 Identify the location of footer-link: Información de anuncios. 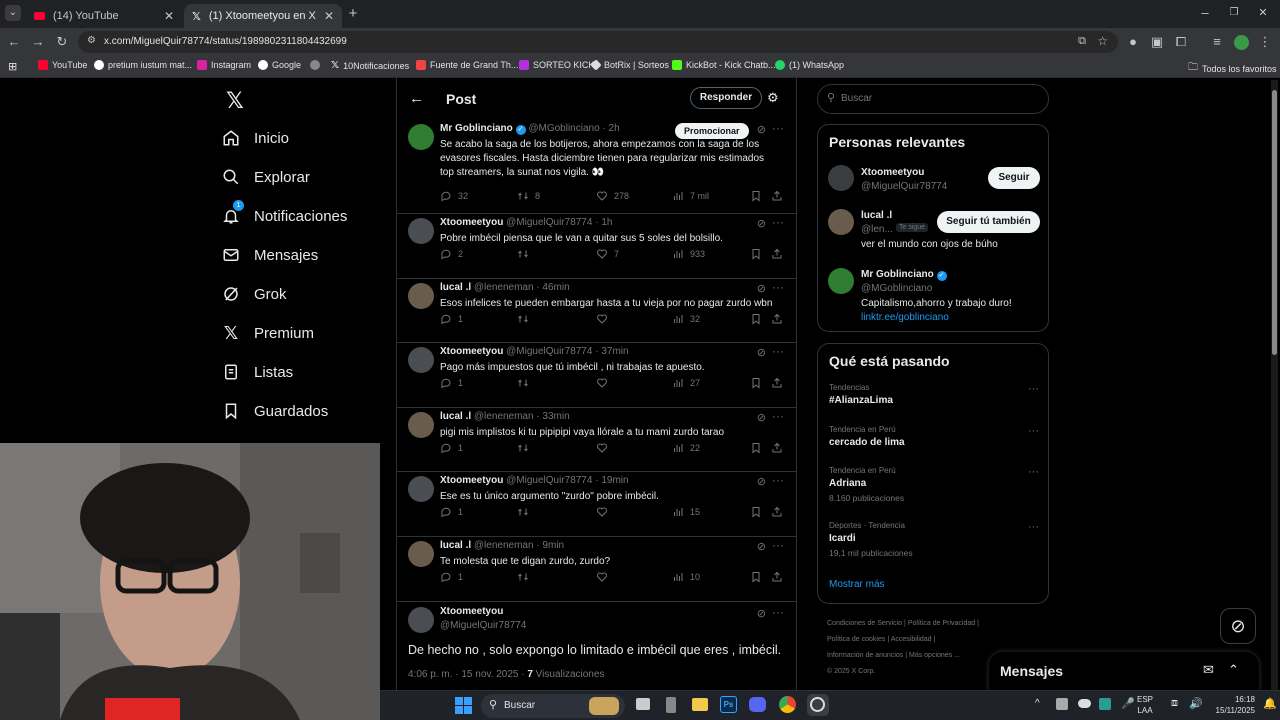
(865, 655).